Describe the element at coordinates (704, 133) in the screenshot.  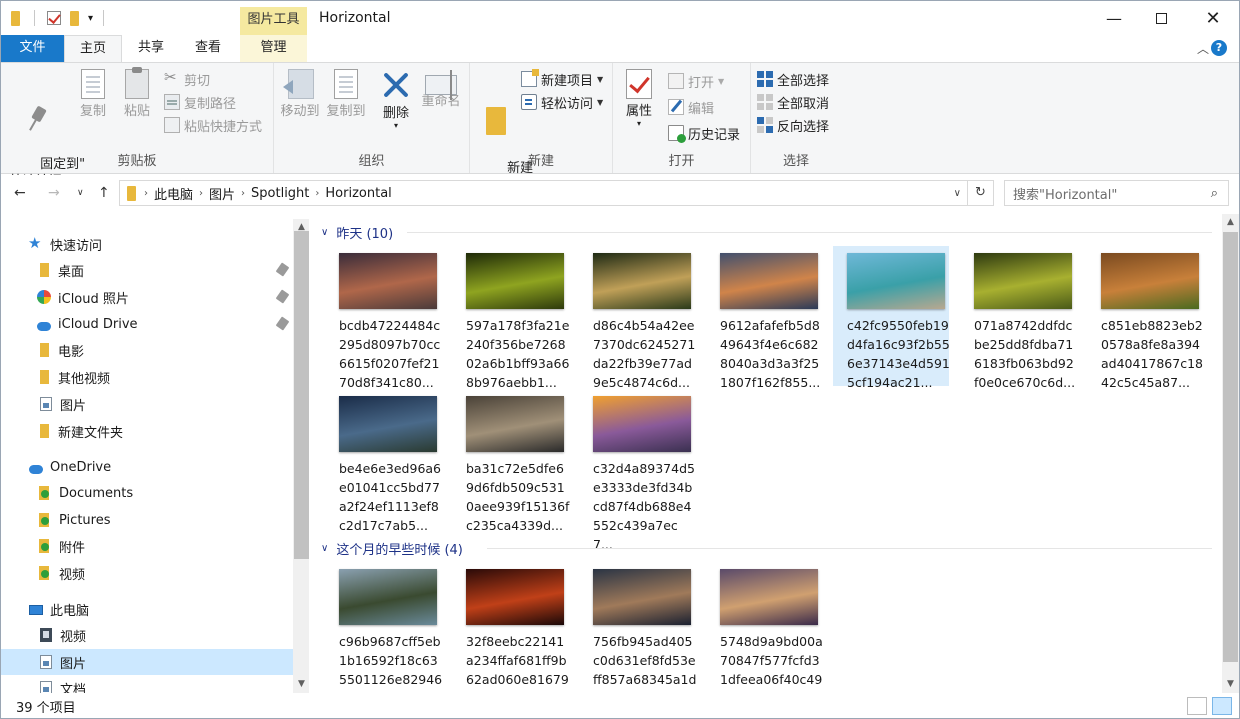
I see `history-button: 历史记录` at that location.